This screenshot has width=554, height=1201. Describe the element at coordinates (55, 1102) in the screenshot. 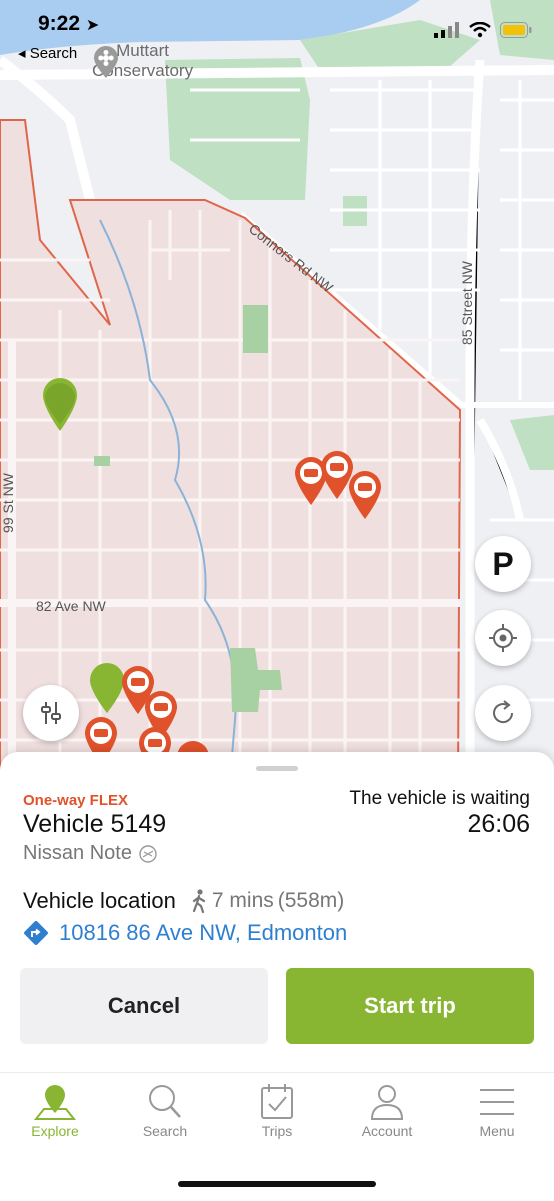

I see `map-pin-icon` at that location.